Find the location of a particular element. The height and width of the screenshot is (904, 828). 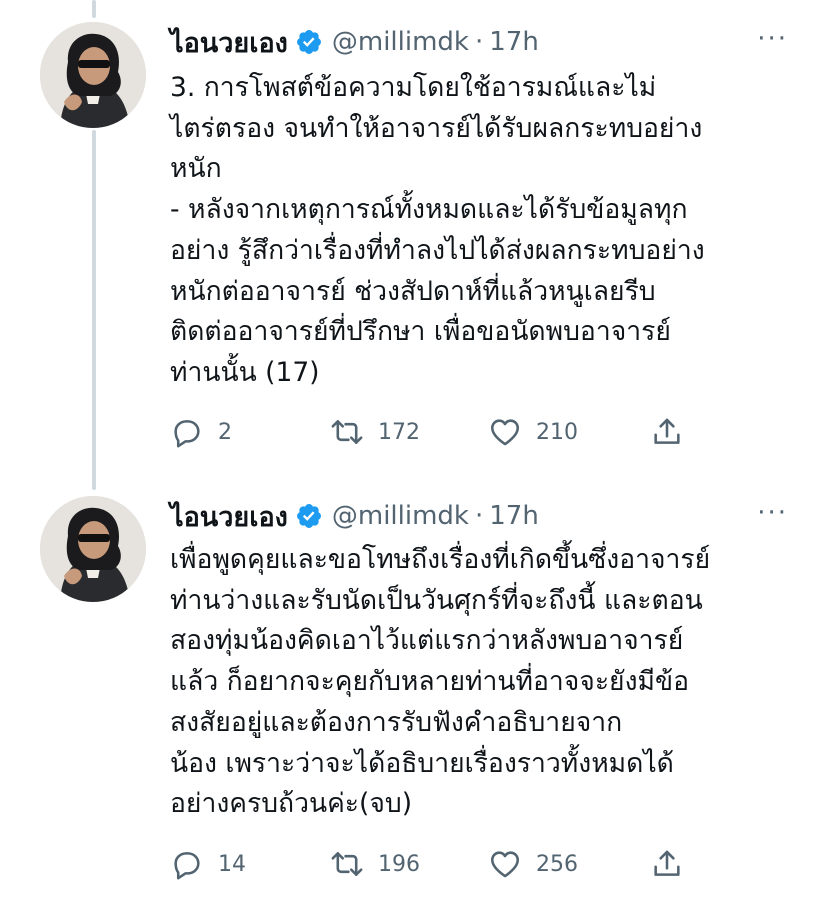

reply-button: 2 is located at coordinates (201, 432).